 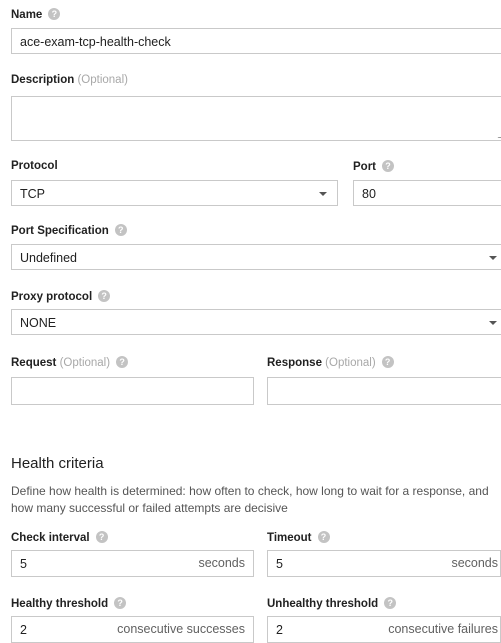 What do you see at coordinates (68, 603) in the screenshot?
I see `healthy-threshold-label: Healthy threshold?` at bounding box center [68, 603].